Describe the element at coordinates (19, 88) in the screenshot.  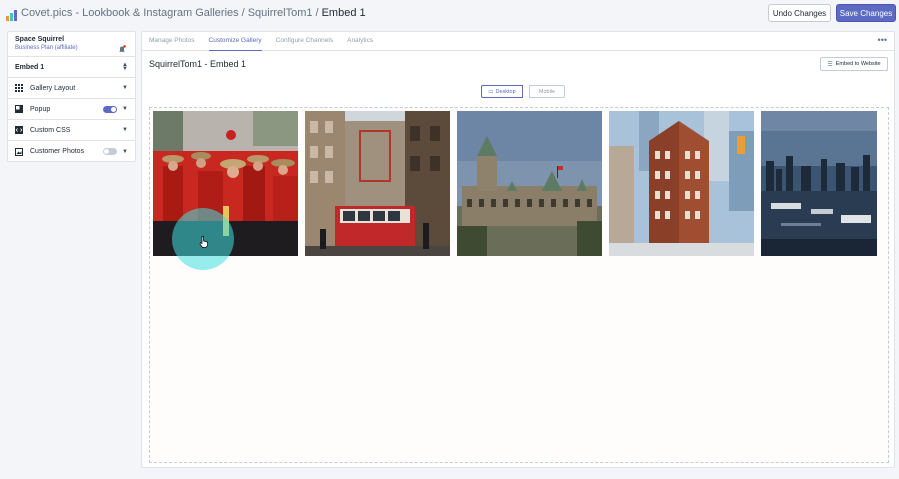
I see `grid-icon` at that location.